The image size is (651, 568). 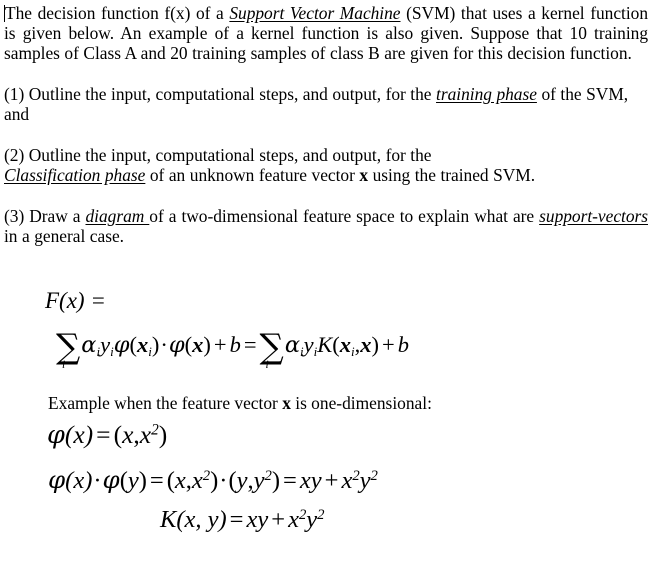 What do you see at coordinates (165, 403) in the screenshot?
I see `example-caption-run1: Example when the feature vector` at bounding box center [165, 403].